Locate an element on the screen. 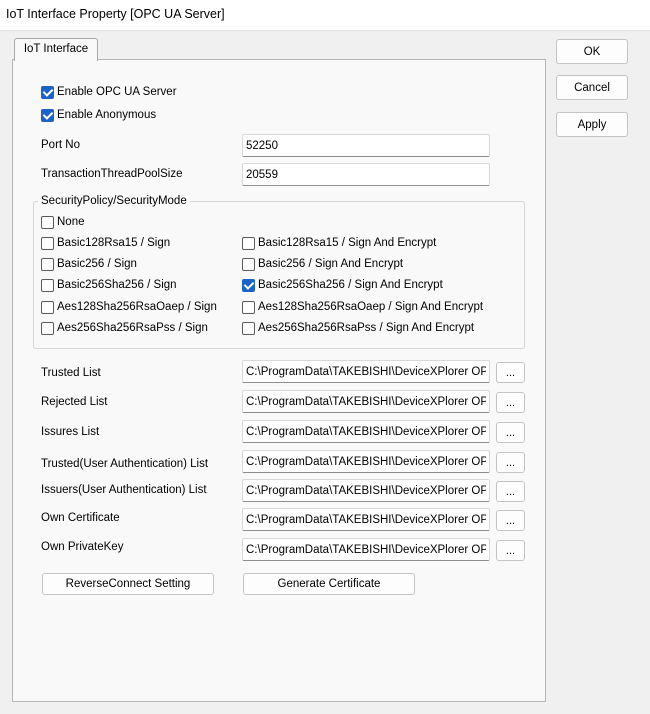  own-privatekey-label: Own PrivateKey is located at coordinates (82, 547).